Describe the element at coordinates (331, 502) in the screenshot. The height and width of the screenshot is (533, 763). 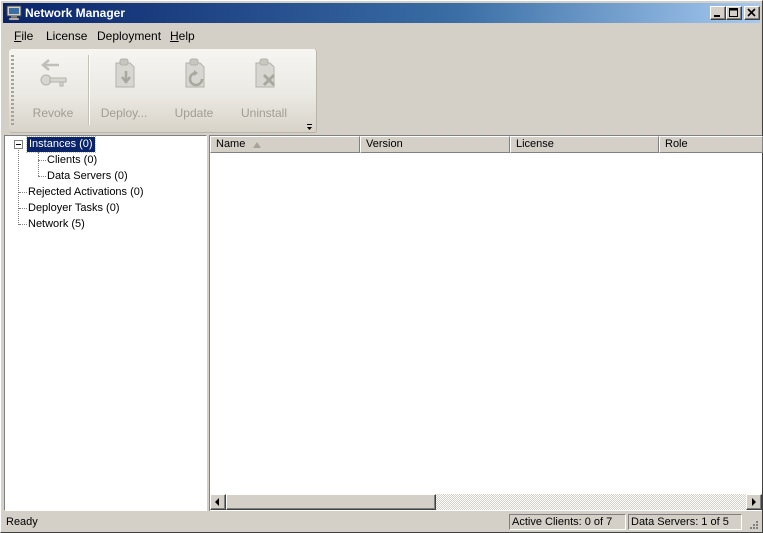
I see `scrollbar-thumb` at that location.